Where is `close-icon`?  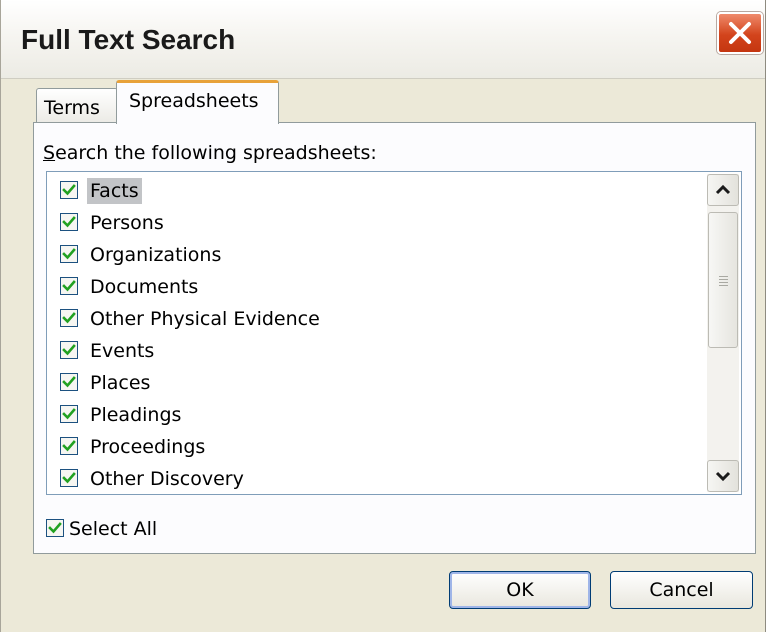 close-icon is located at coordinates (740, 33).